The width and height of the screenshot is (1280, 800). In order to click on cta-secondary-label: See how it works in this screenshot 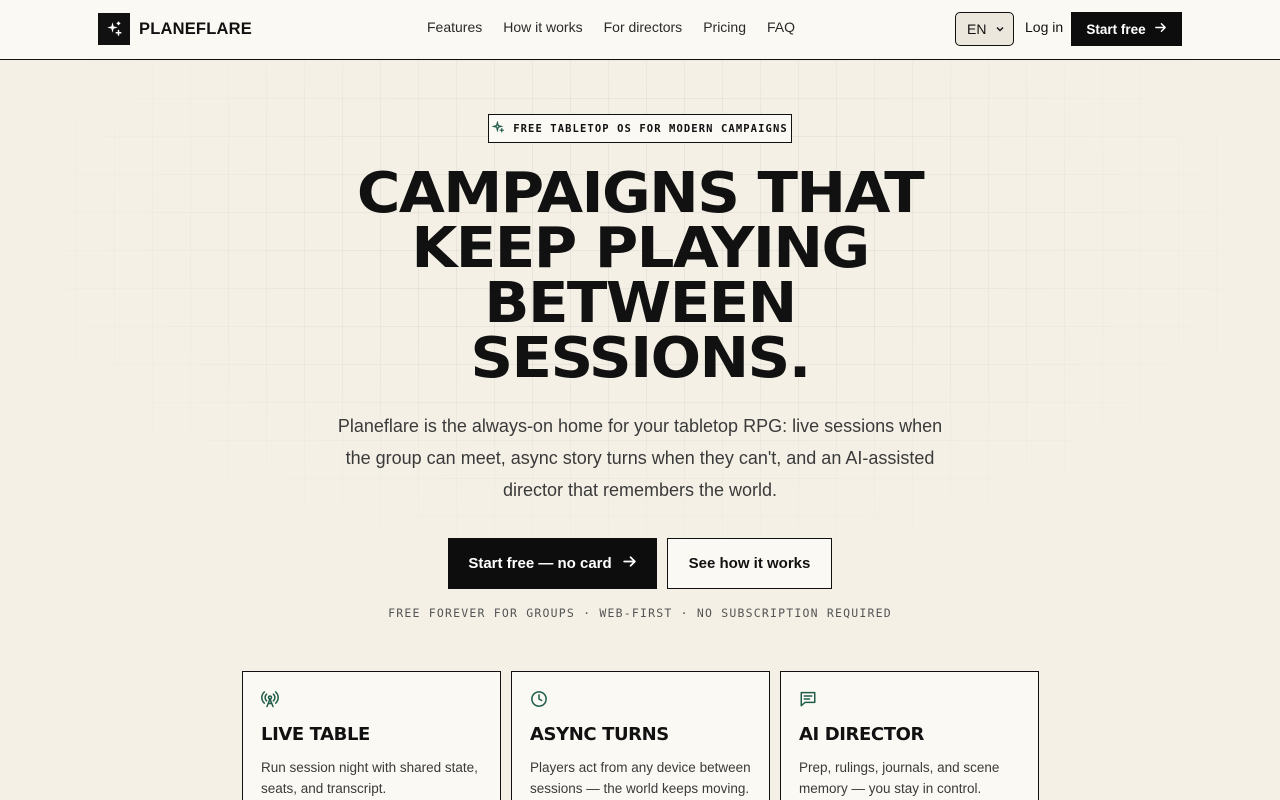, I will do `click(749, 563)`.